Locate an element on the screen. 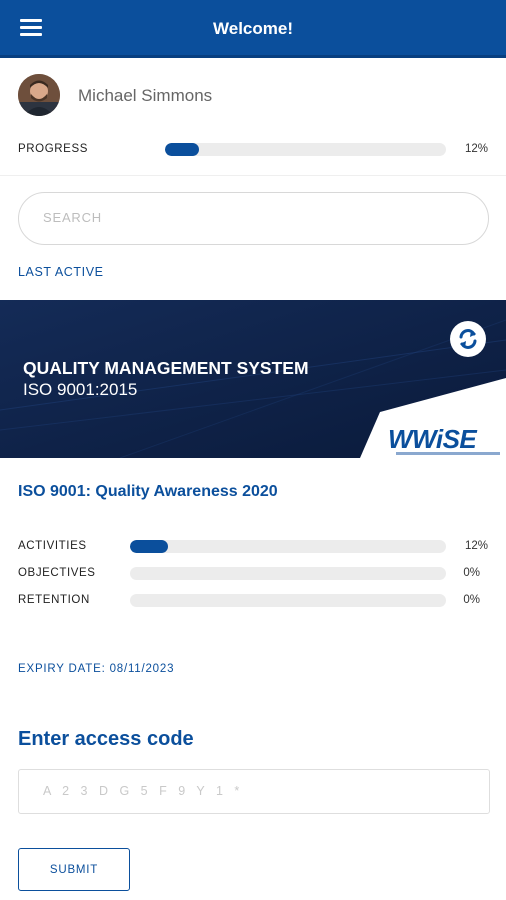 The height and width of the screenshot is (900, 506). retention-label: RETENTION is located at coordinates (54, 600).